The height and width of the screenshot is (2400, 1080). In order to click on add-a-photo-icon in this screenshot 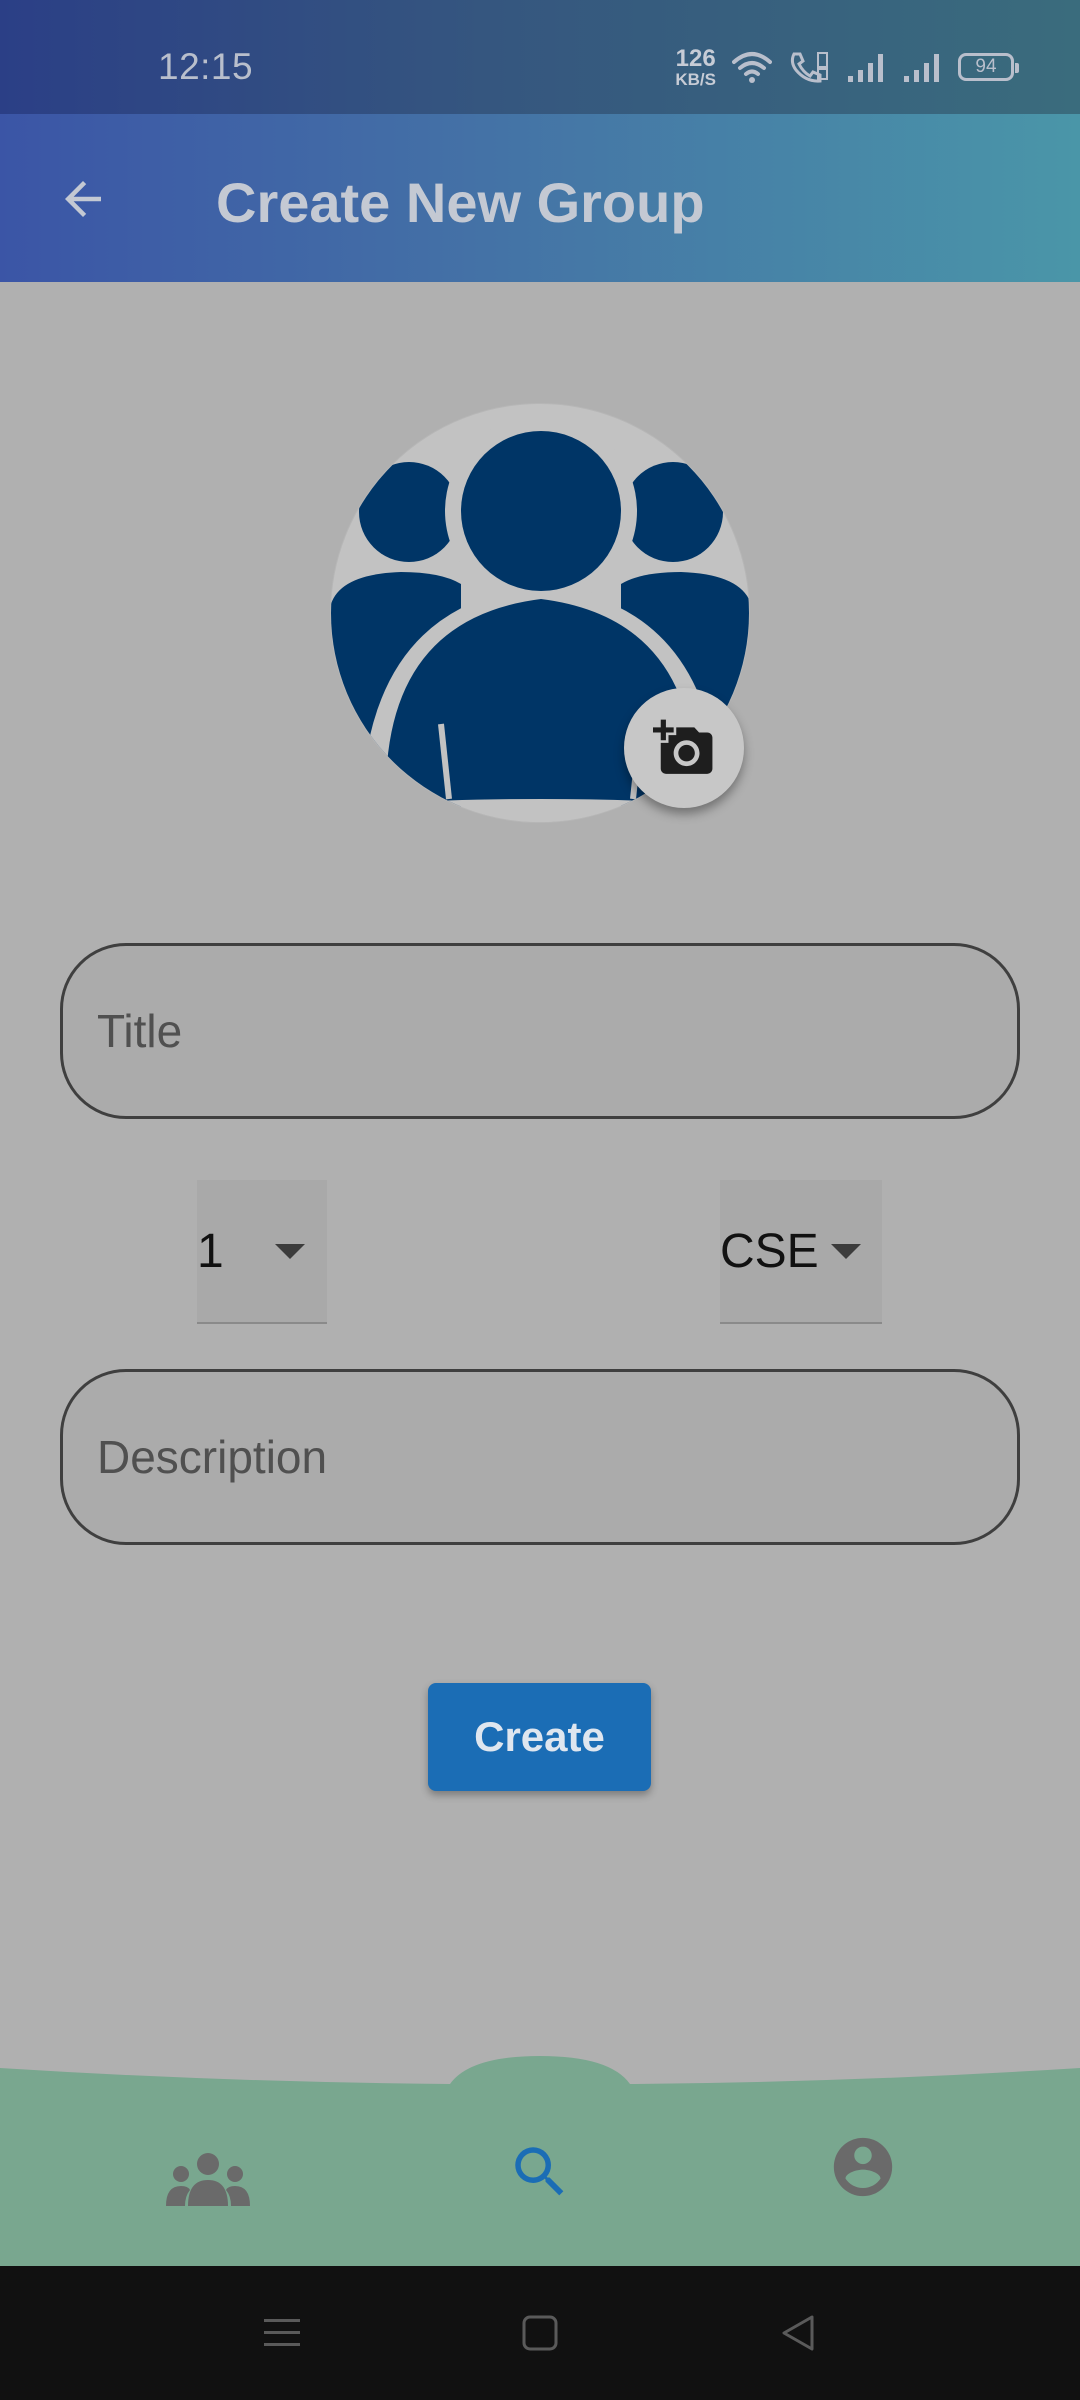, I will do `click(683, 746)`.